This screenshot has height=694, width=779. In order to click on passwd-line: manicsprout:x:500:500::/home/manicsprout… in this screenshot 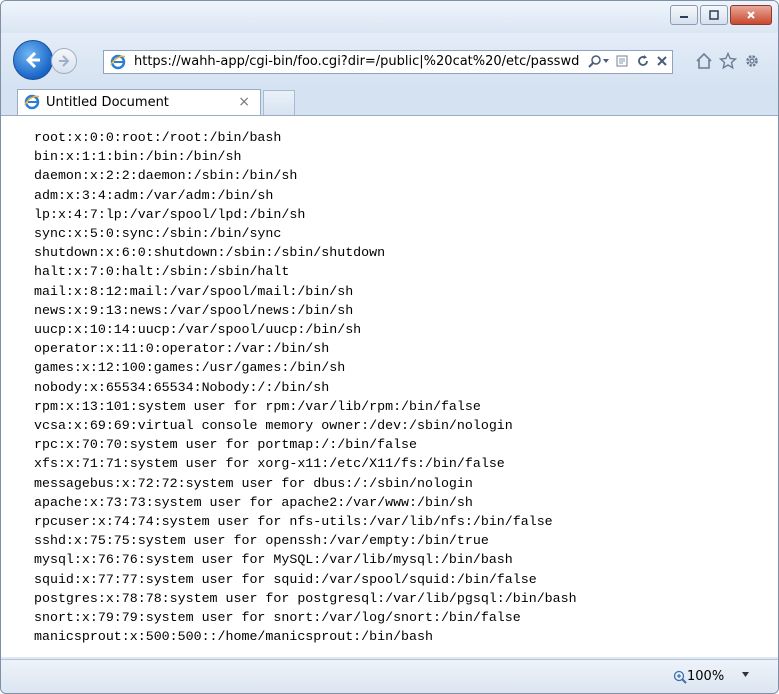, I will do `click(233, 637)`.